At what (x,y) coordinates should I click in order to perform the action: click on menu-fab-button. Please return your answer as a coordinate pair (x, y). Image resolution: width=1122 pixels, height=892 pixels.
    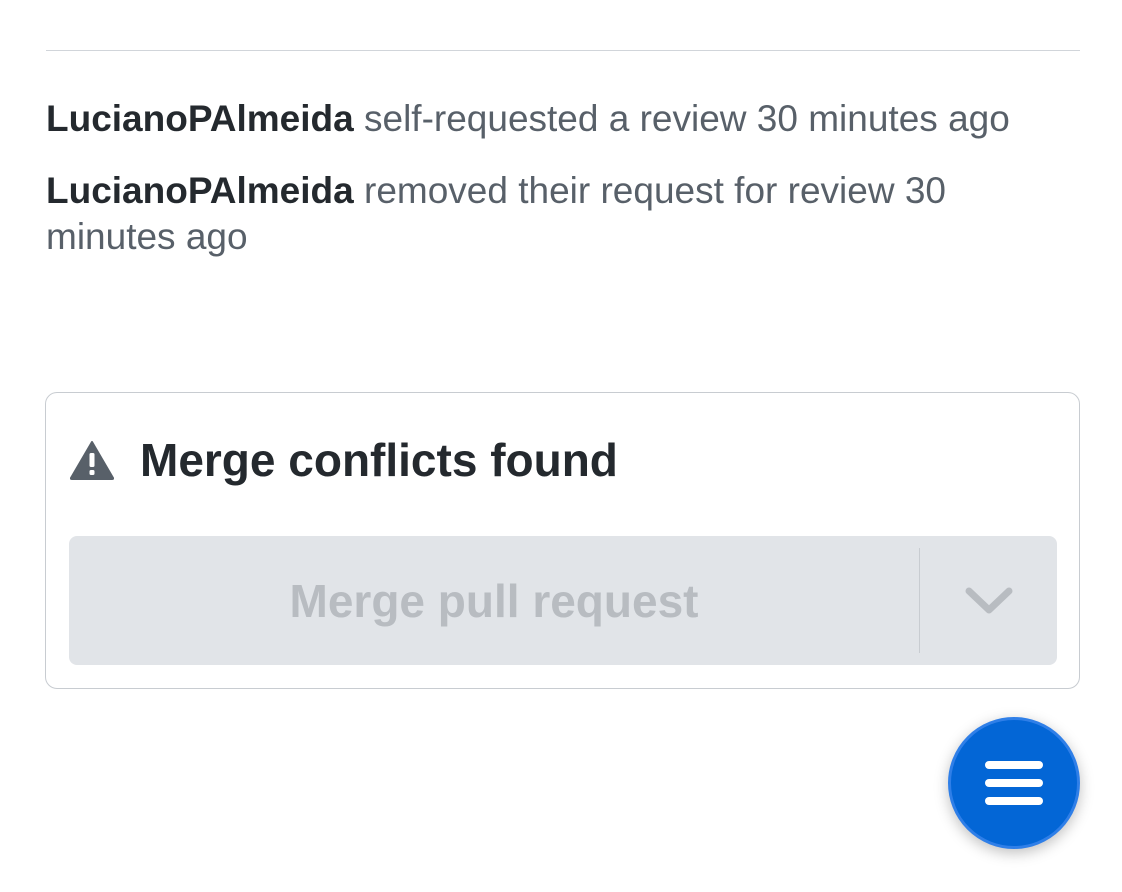
    Looking at the image, I should click on (1014, 783).